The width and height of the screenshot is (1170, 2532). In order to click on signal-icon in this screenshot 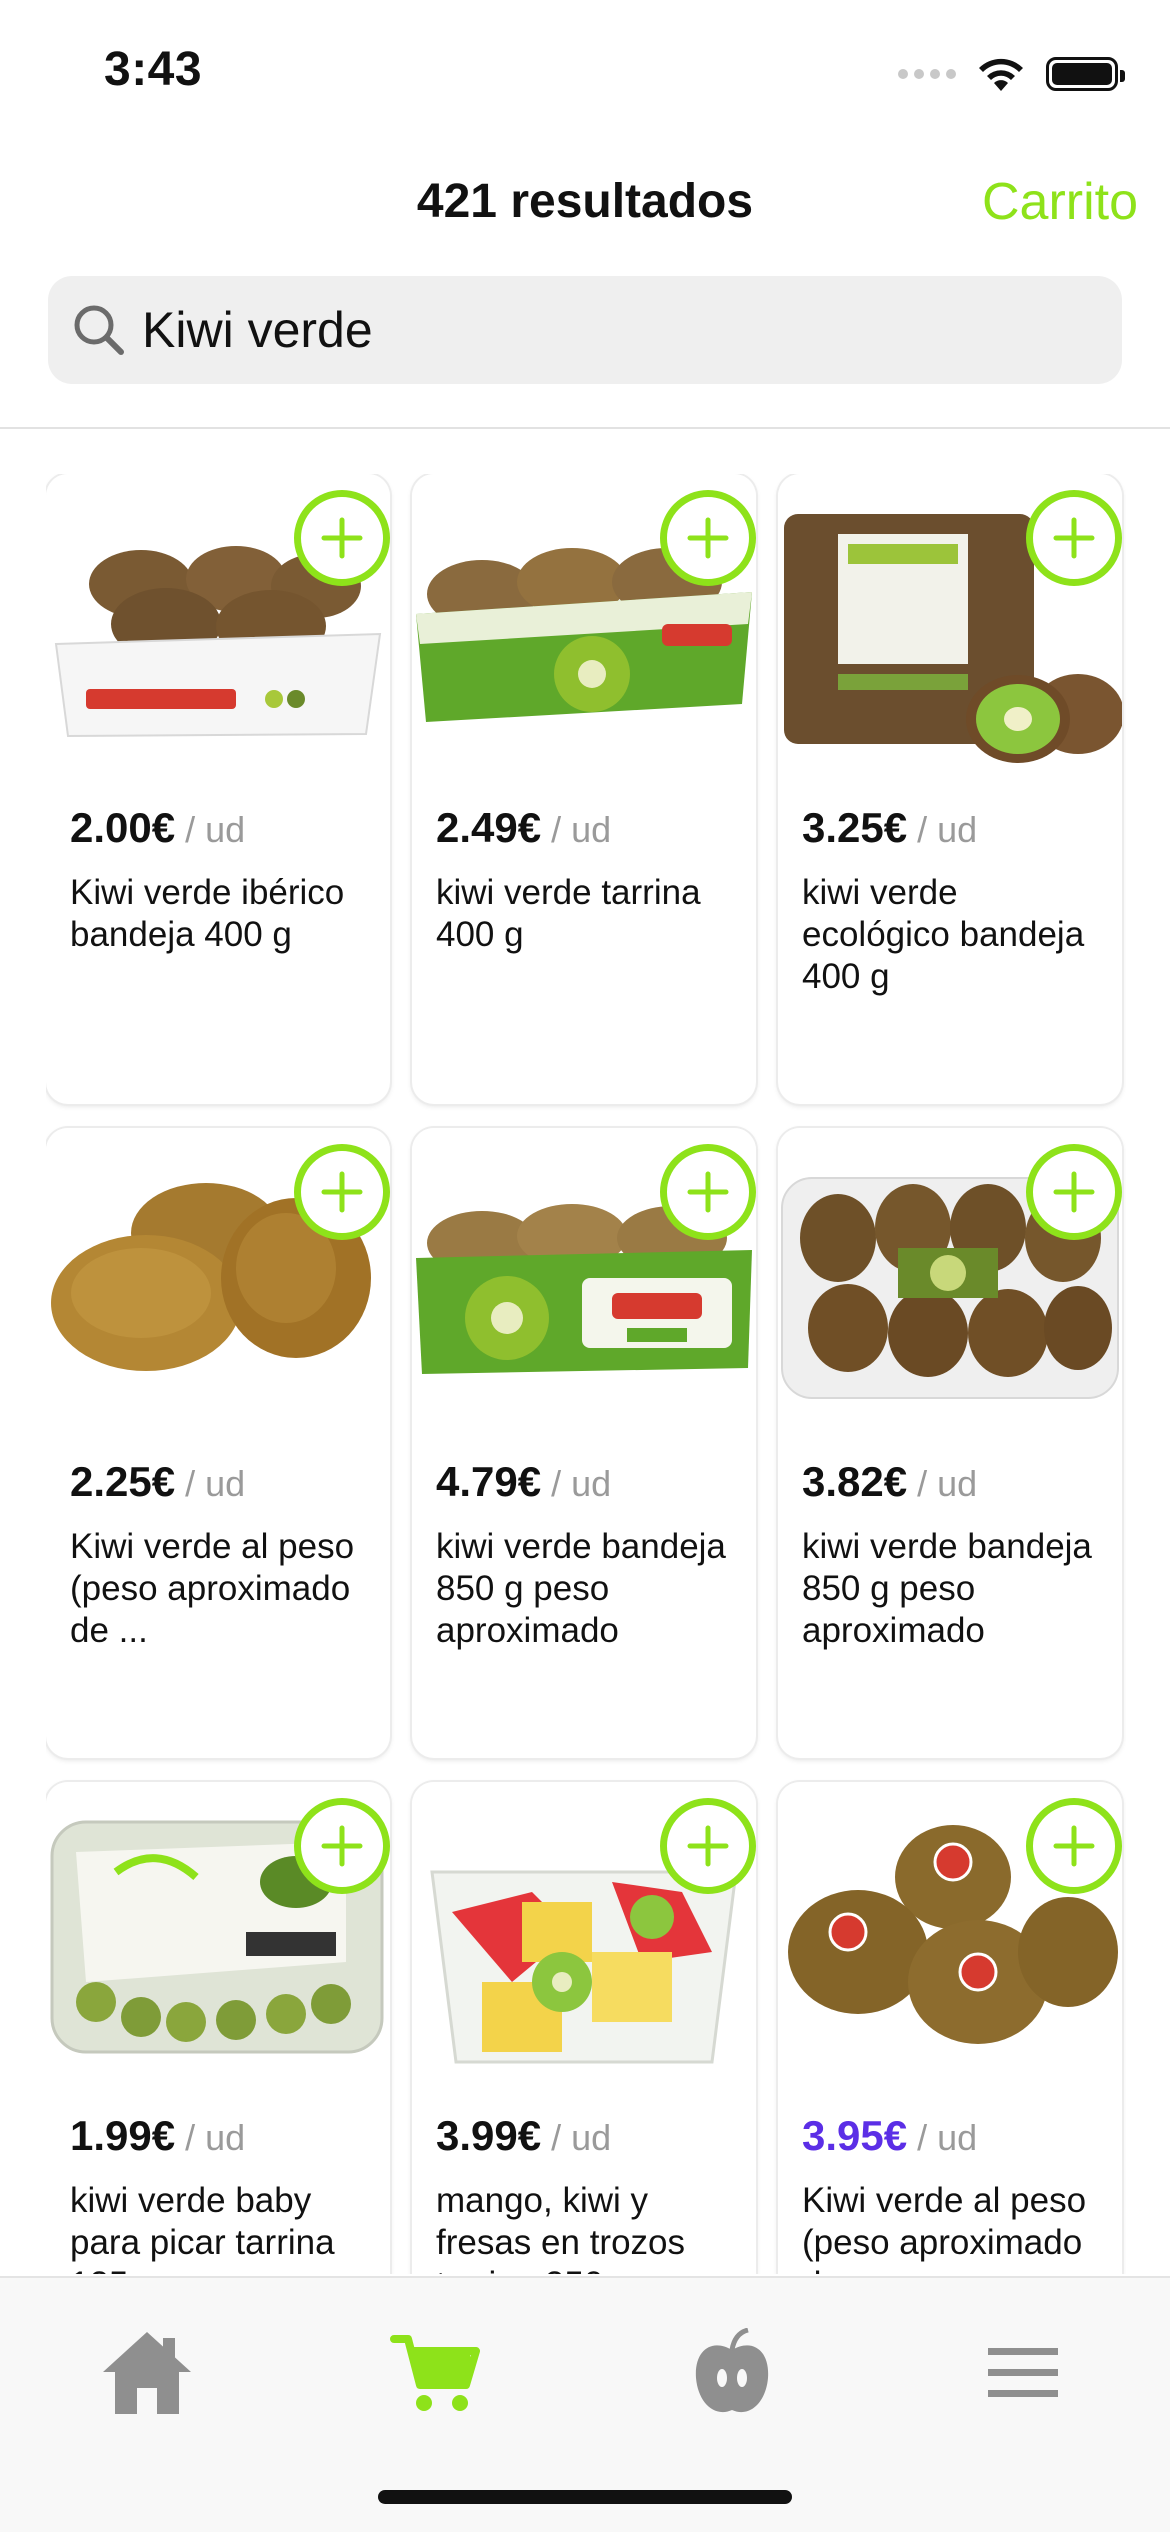, I will do `click(927, 74)`.